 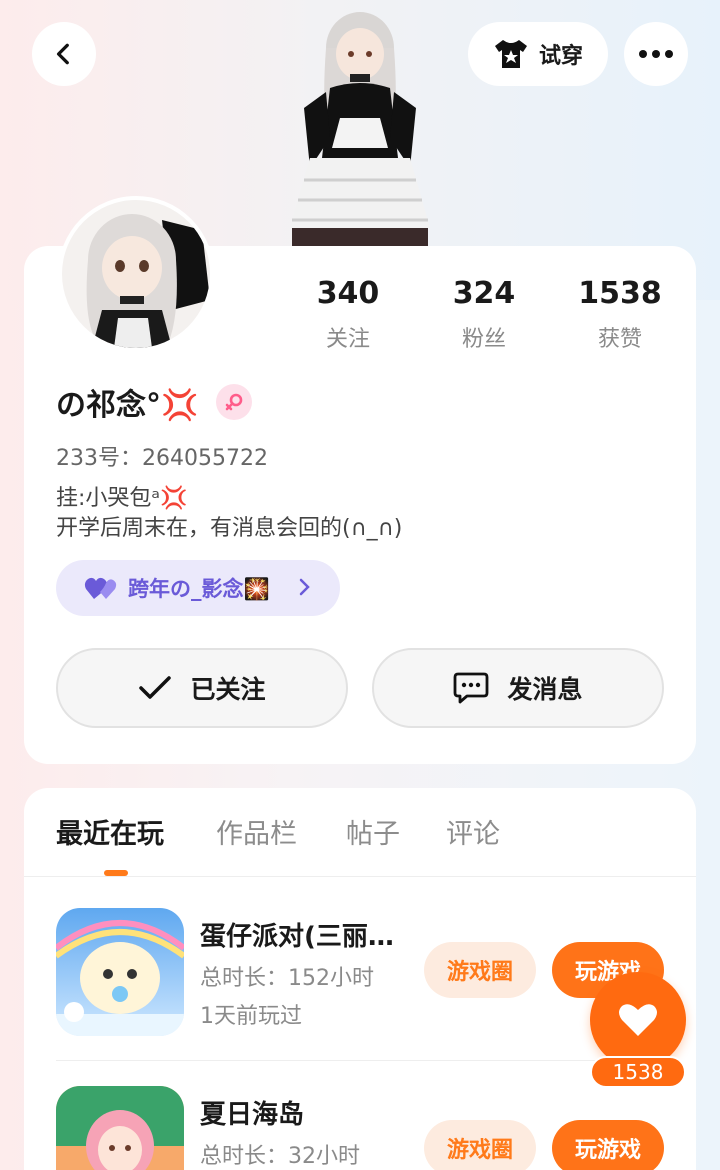 I want to click on send-message-button: 发消息, so click(x=518, y=688).